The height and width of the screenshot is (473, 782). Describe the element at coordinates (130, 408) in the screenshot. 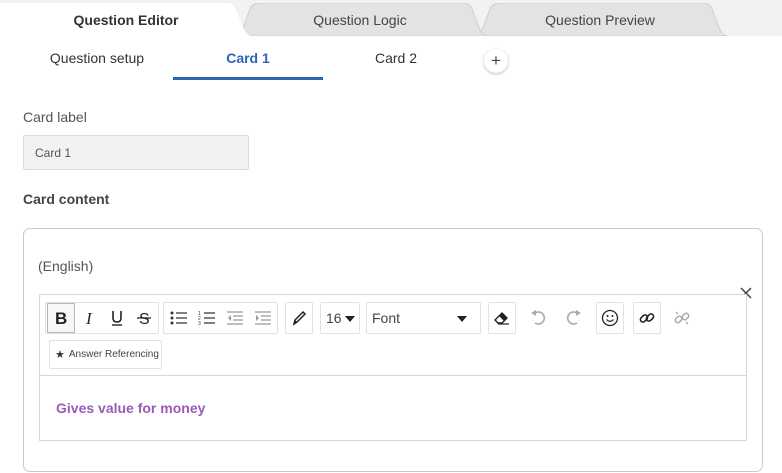

I see `editor-content-text: Gives value for money` at that location.